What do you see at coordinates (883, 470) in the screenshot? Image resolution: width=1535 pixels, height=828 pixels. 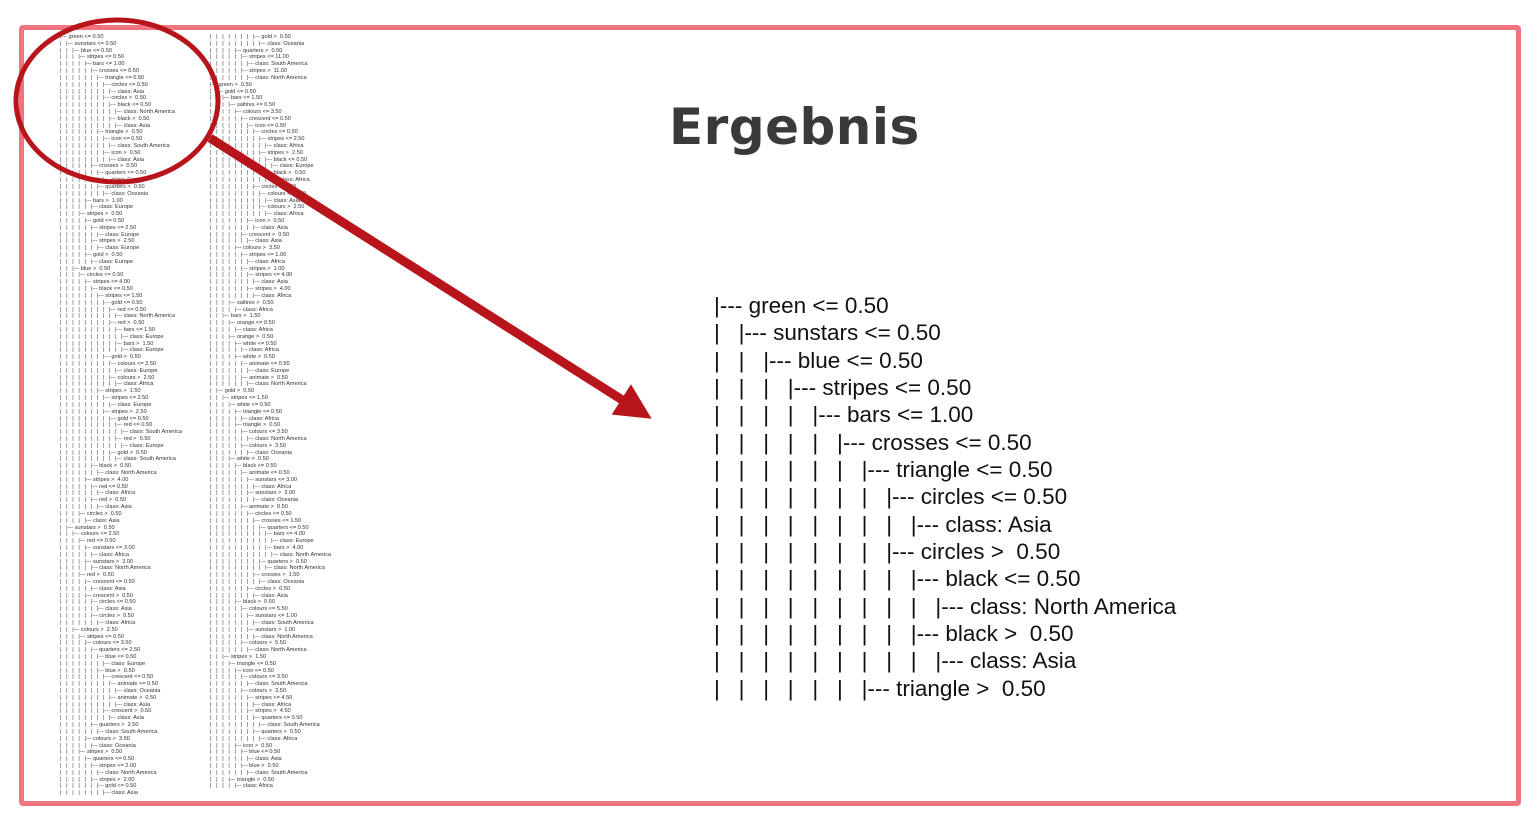 I see `zoom-tree-line: | | | | | | |--- triangle <= 0.50` at bounding box center [883, 470].